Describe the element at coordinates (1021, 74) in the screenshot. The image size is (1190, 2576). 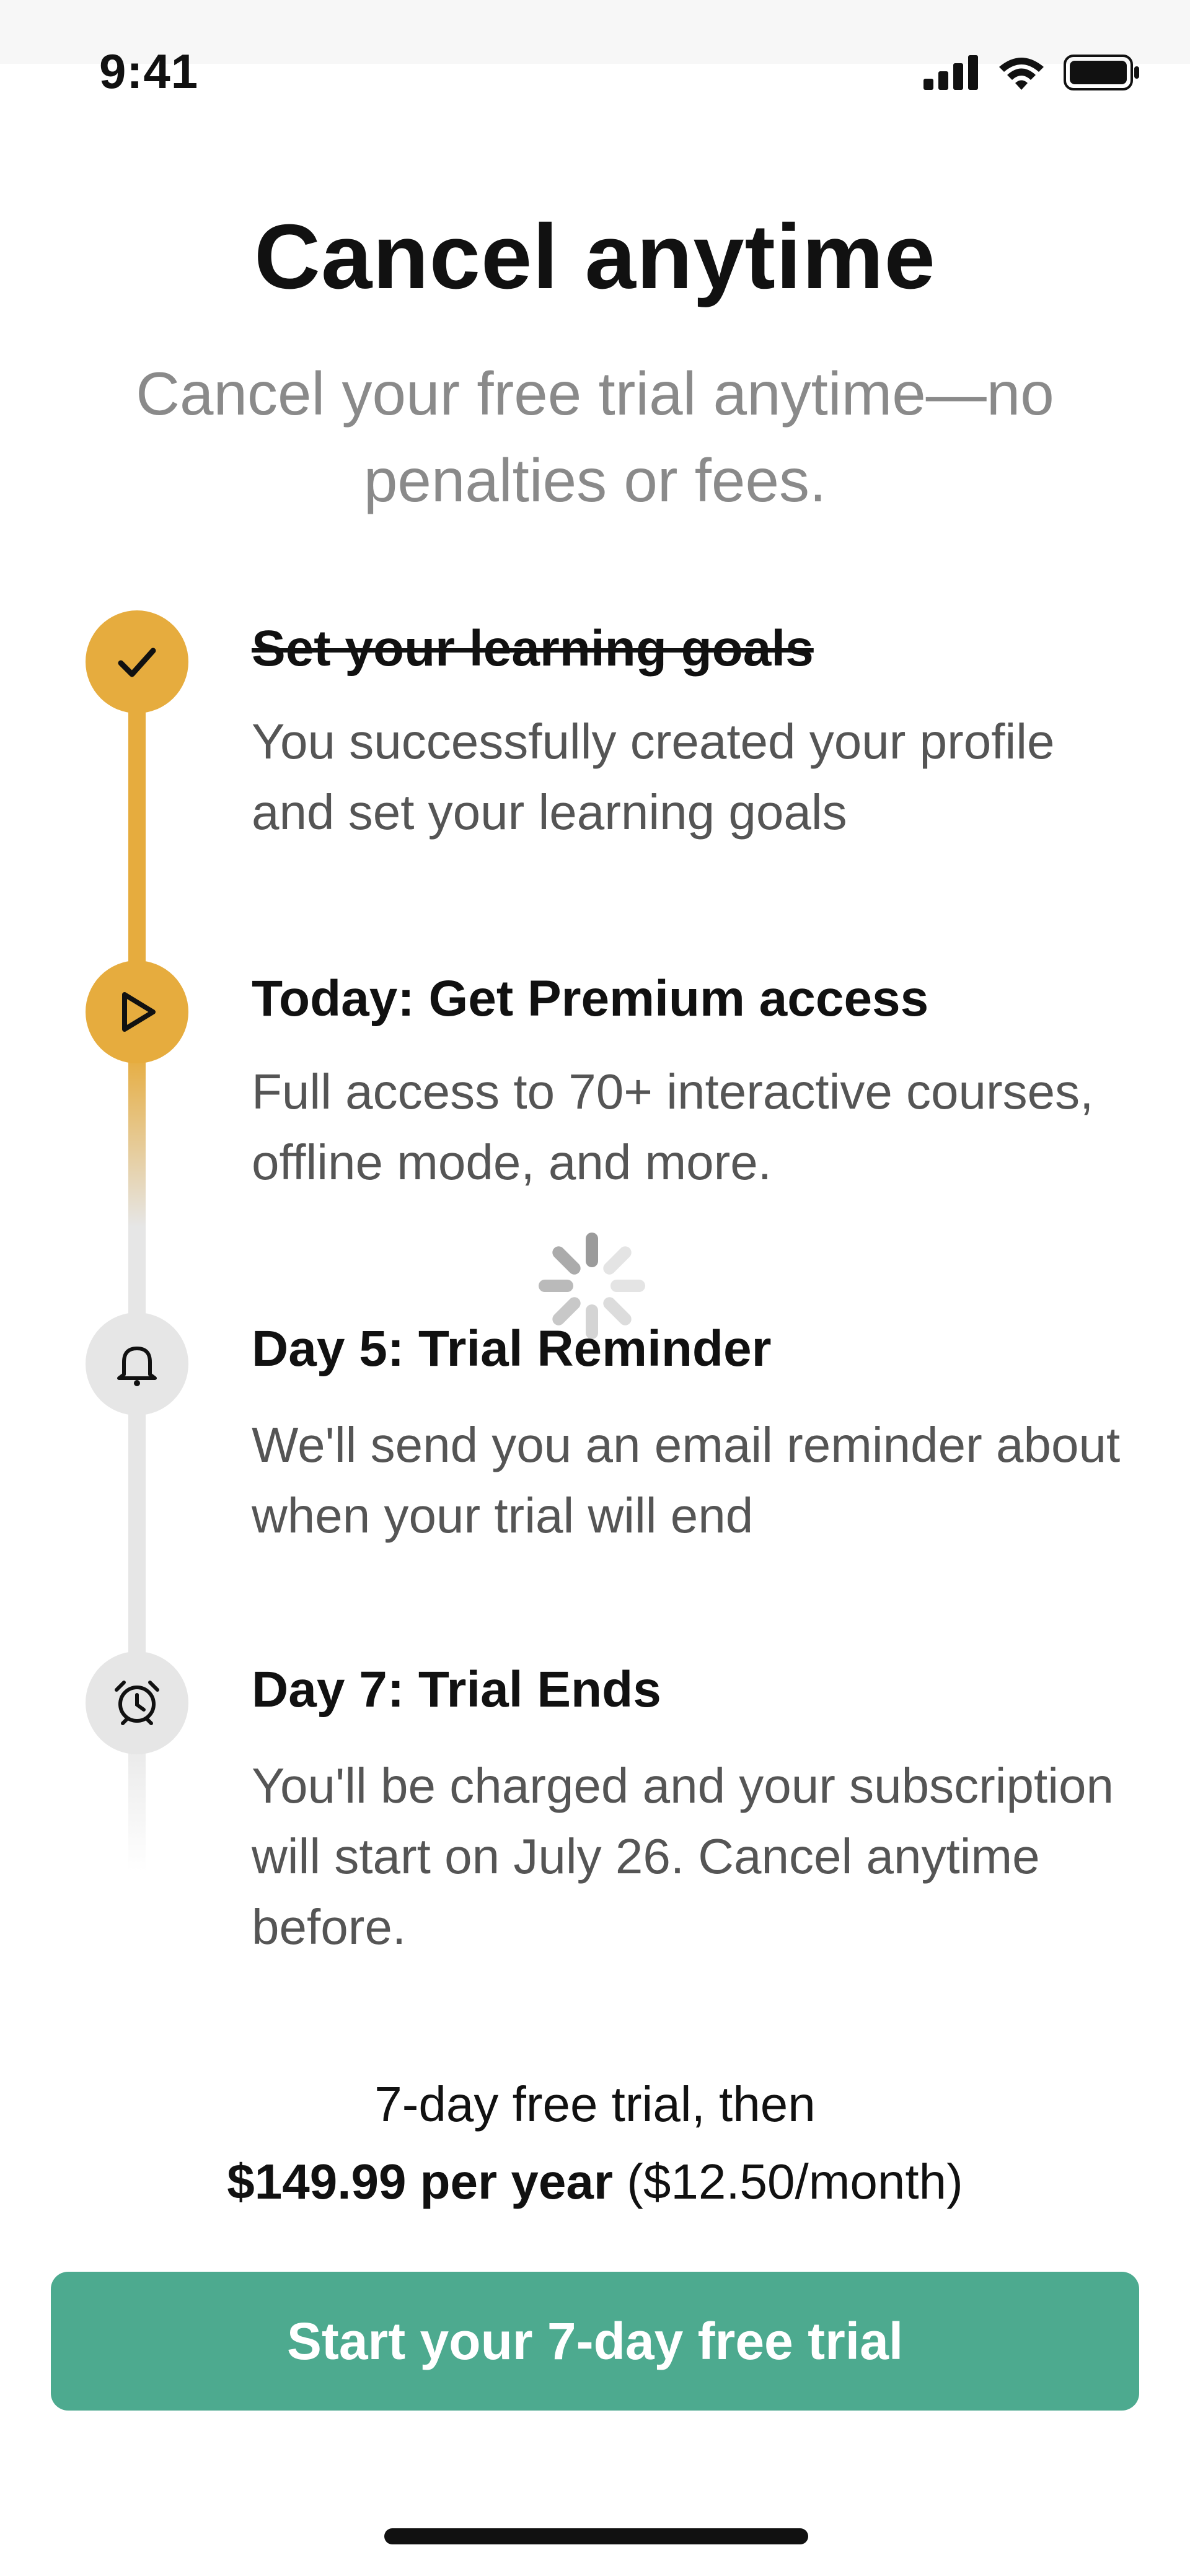
I see `wifi-icon` at that location.